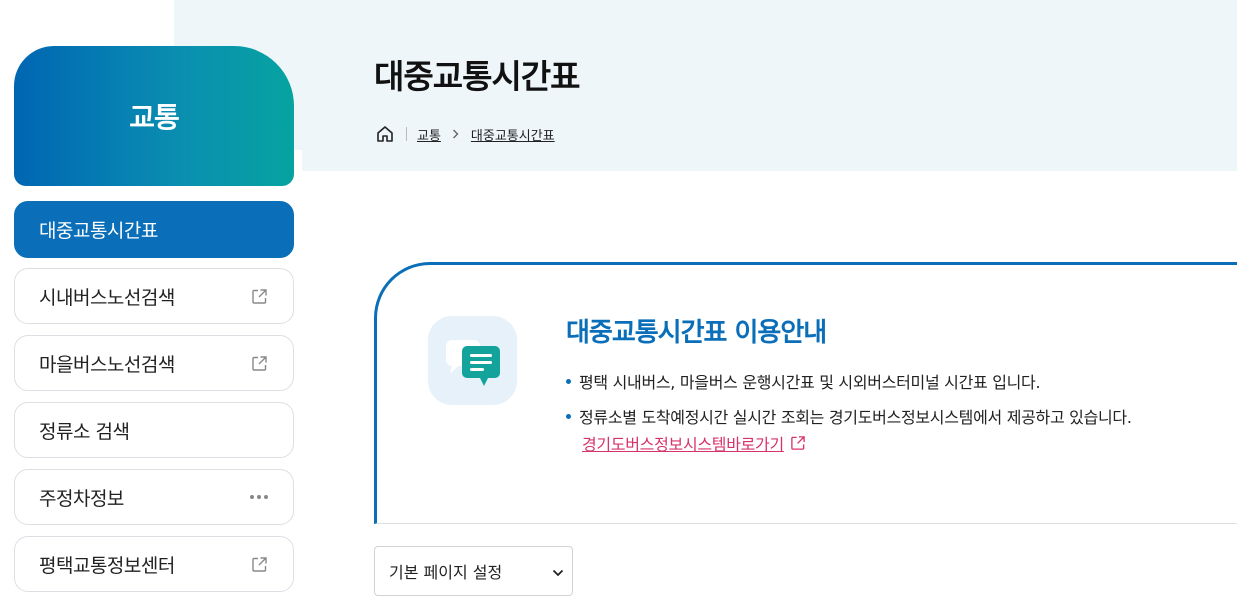  What do you see at coordinates (107, 297) in the screenshot?
I see `sidebar-item-label: 시내버스노선검색` at bounding box center [107, 297].